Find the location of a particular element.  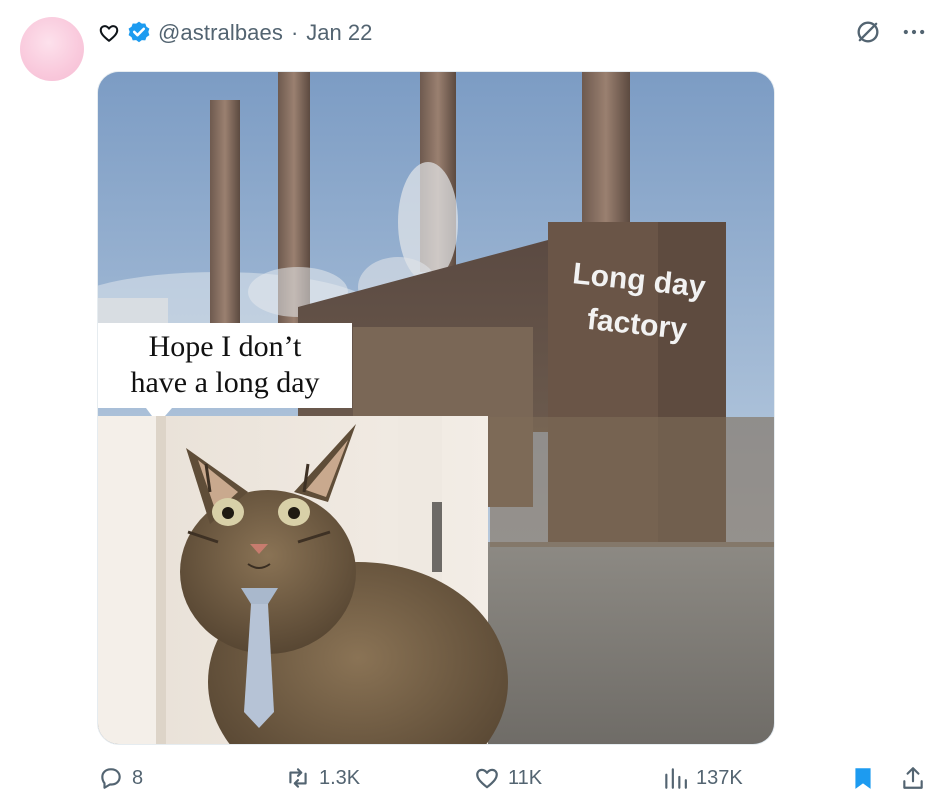

reply-button: 8 is located at coordinates (120, 778).